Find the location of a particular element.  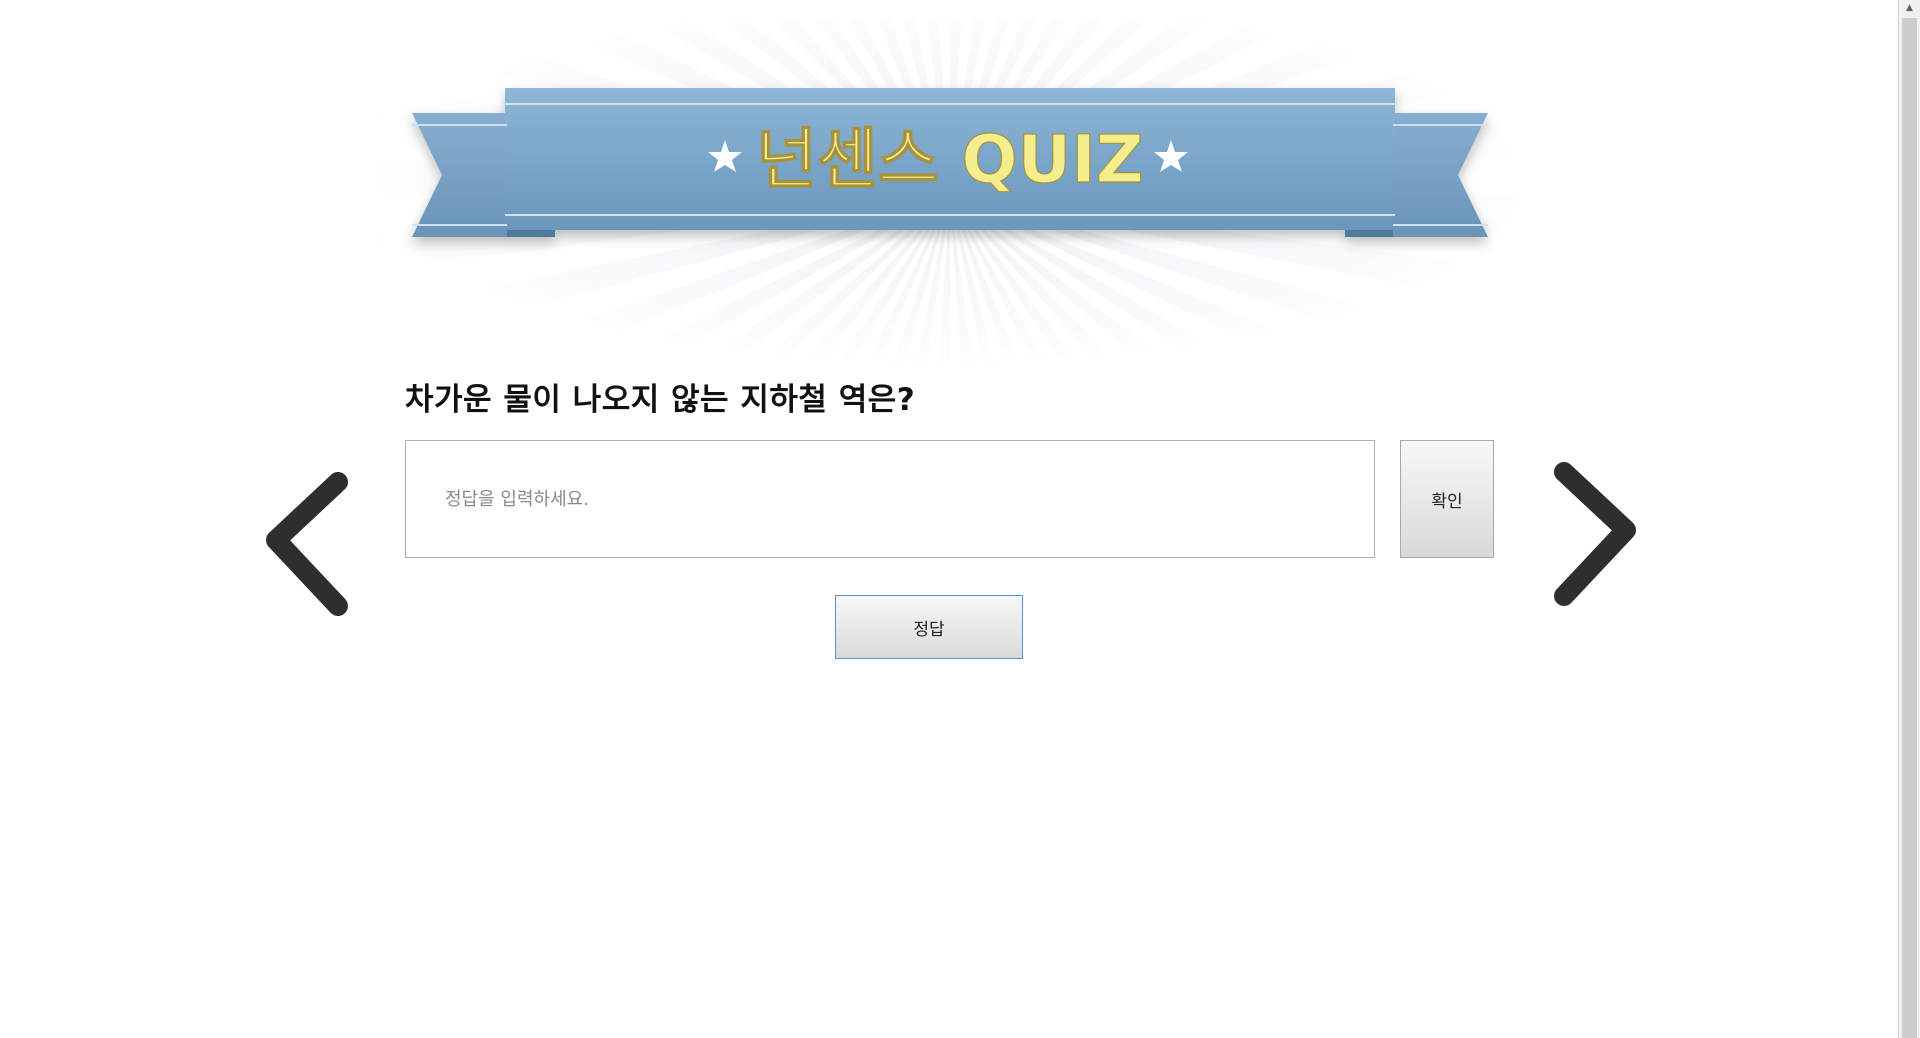

show-answer-button: 정답 is located at coordinates (929, 627).